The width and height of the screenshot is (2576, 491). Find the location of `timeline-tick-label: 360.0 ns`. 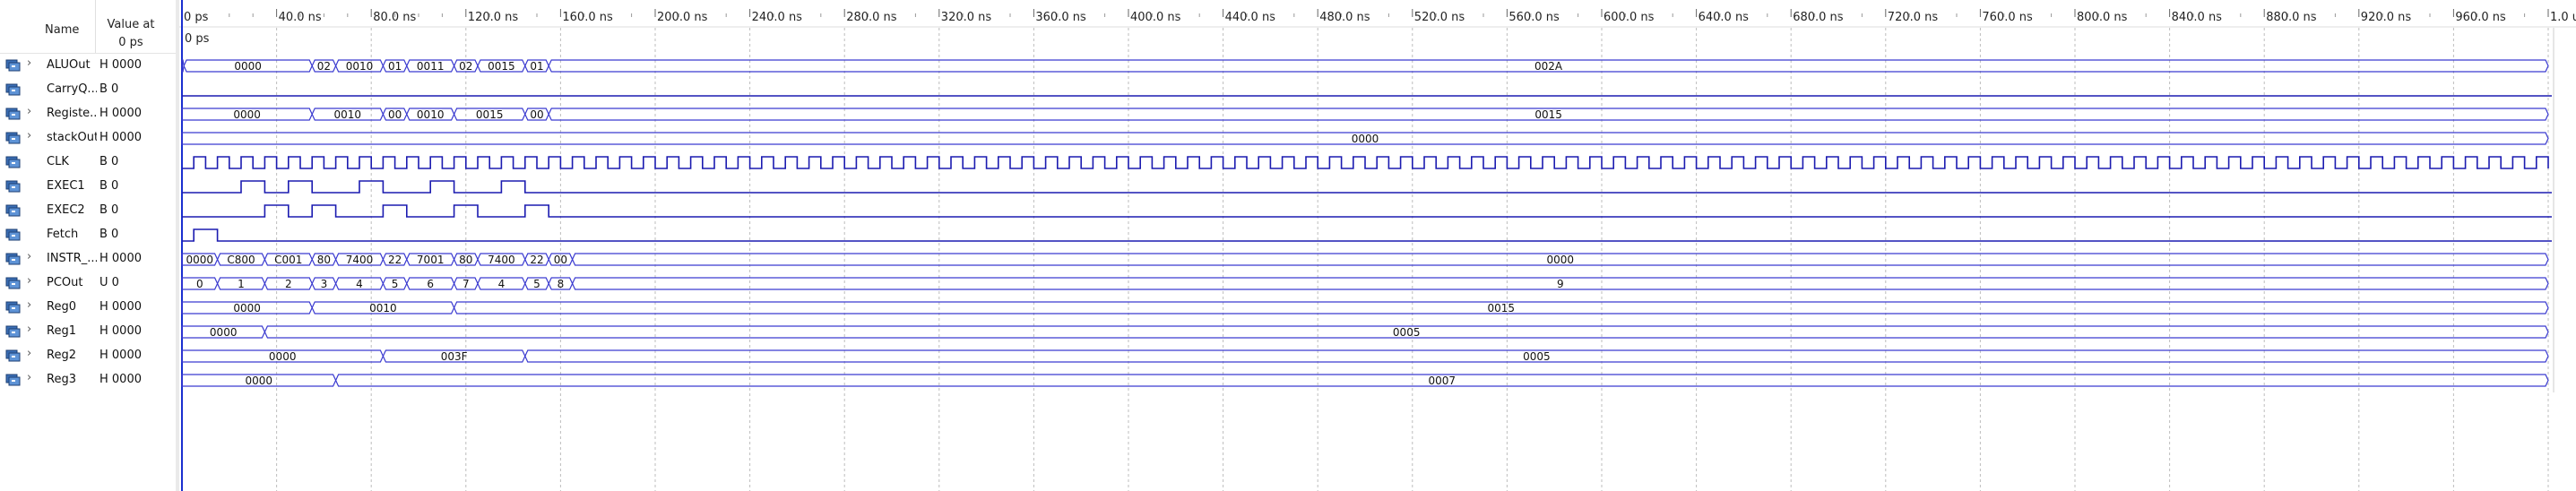

timeline-tick-label: 360.0 ns is located at coordinates (1060, 17).